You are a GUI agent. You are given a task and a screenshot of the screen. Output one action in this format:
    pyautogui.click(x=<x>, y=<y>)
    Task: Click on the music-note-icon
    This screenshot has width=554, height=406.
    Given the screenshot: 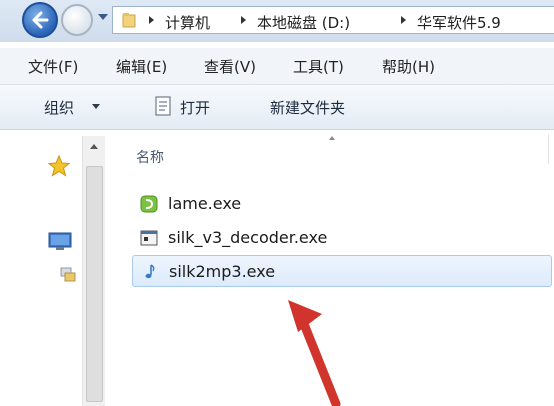 What is the action you would take?
    pyautogui.click(x=150, y=271)
    